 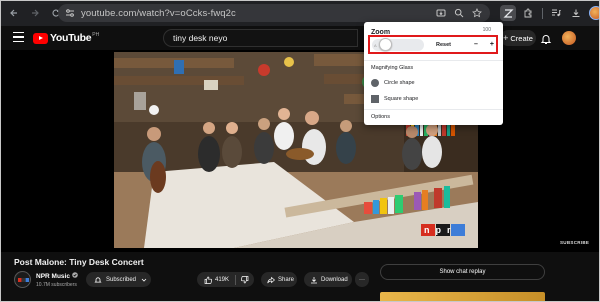 I want to click on zoom-slider-tick: A, so click(x=375, y=45).